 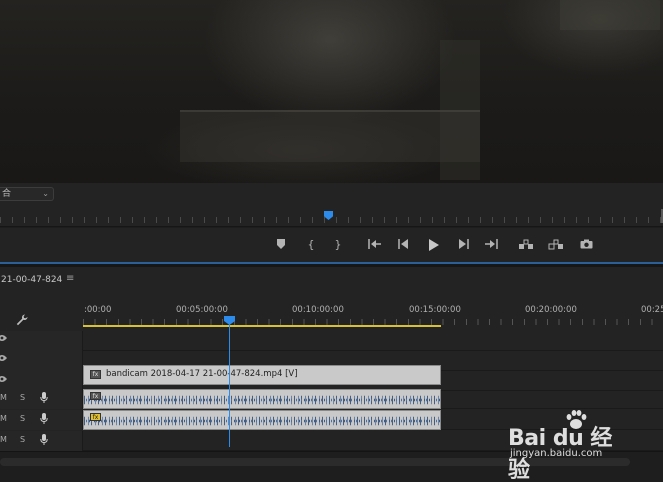 What do you see at coordinates (22, 321) in the screenshot?
I see `wrench-icon` at bounding box center [22, 321].